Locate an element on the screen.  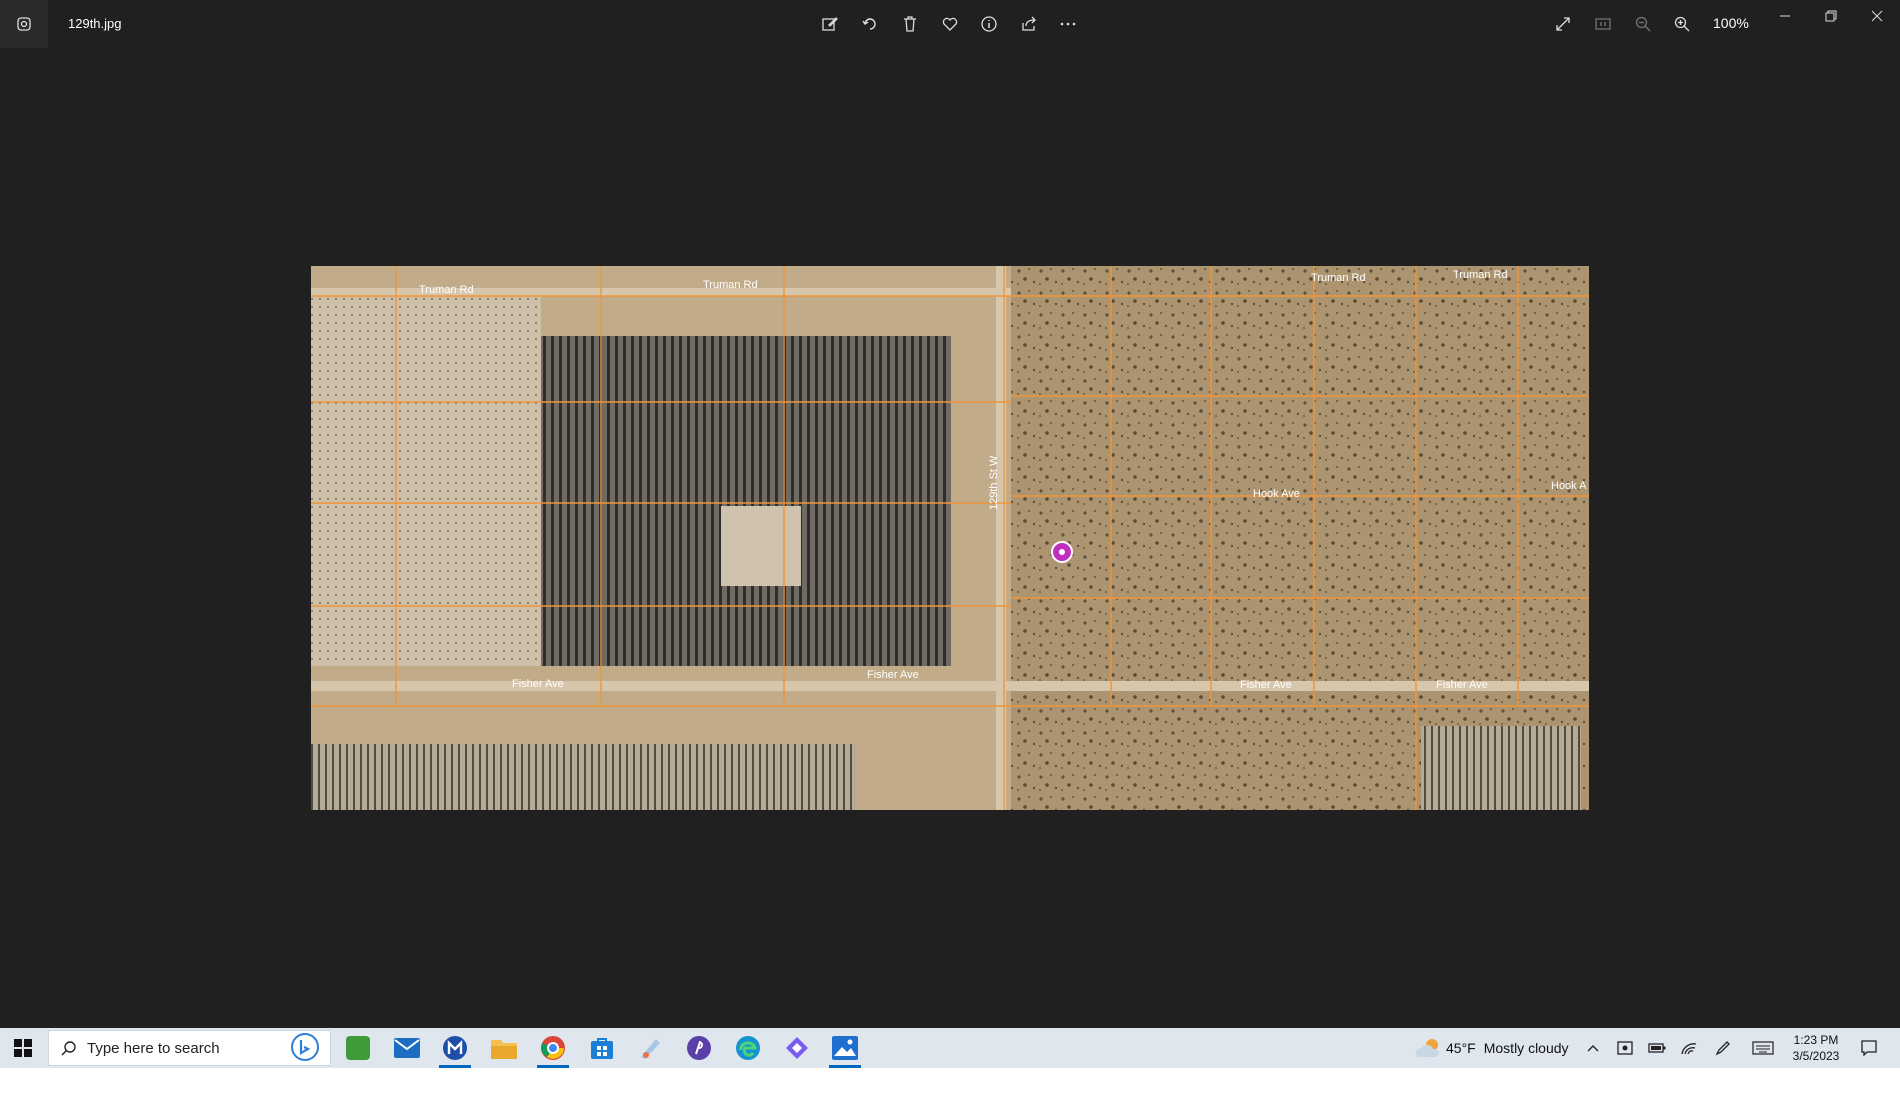
map-label-fisher-1: Fisher Ave is located at coordinates (538, 684).